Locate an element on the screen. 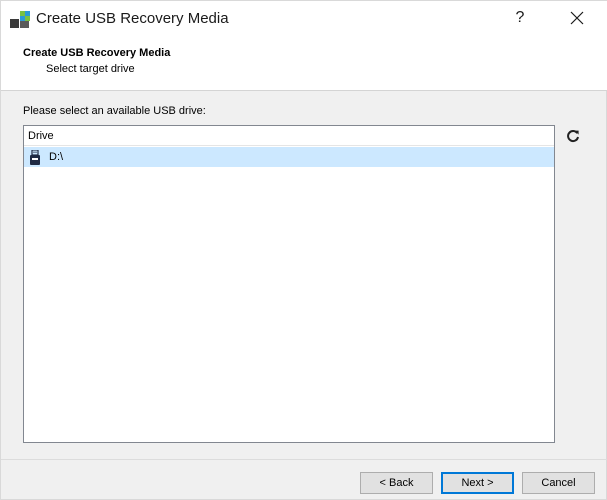 The width and height of the screenshot is (607, 500). header-title: Create USB Recovery Media is located at coordinates (97, 53).